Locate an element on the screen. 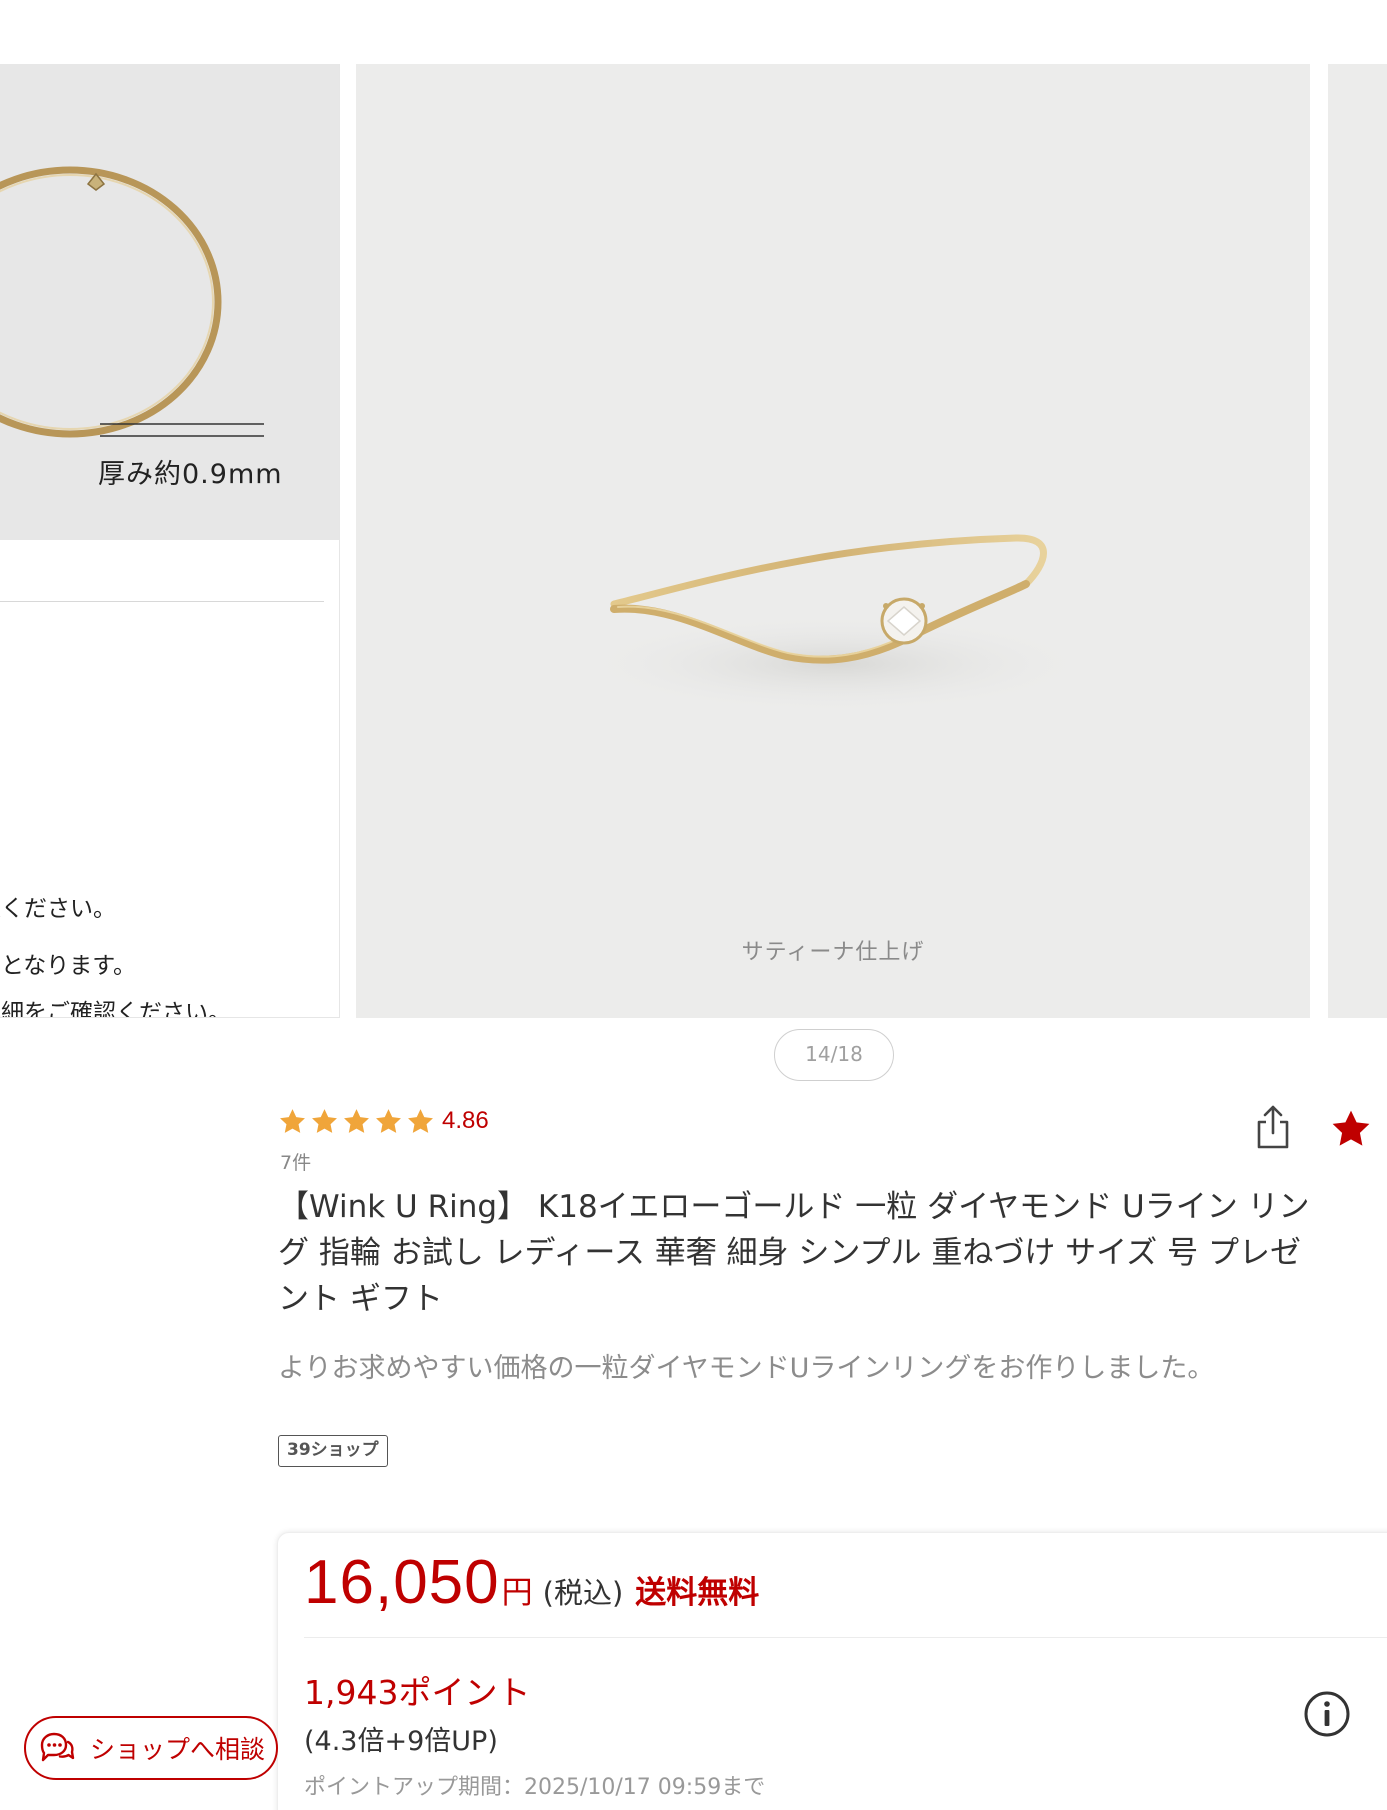 This screenshot has width=1387, height=1810. price-currency: 円 is located at coordinates (517, 1593).